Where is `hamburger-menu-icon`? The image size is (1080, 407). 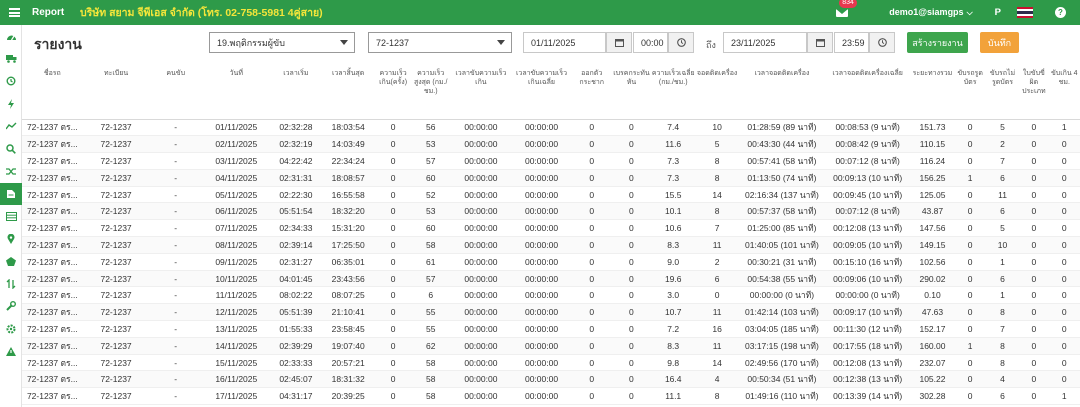
hamburger-menu-icon is located at coordinates (14, 12).